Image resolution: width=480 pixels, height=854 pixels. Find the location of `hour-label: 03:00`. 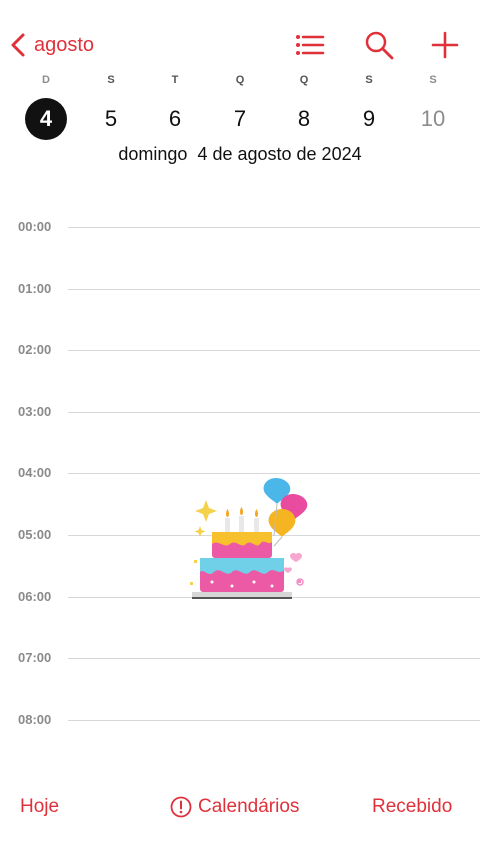

hour-label: 03:00 is located at coordinates (35, 411).